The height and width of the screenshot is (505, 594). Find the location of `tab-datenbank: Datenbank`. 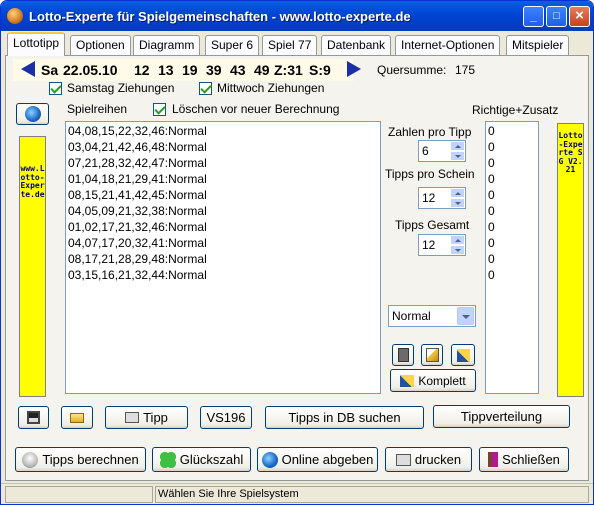

tab-datenbank: Datenbank is located at coordinates (356, 45).